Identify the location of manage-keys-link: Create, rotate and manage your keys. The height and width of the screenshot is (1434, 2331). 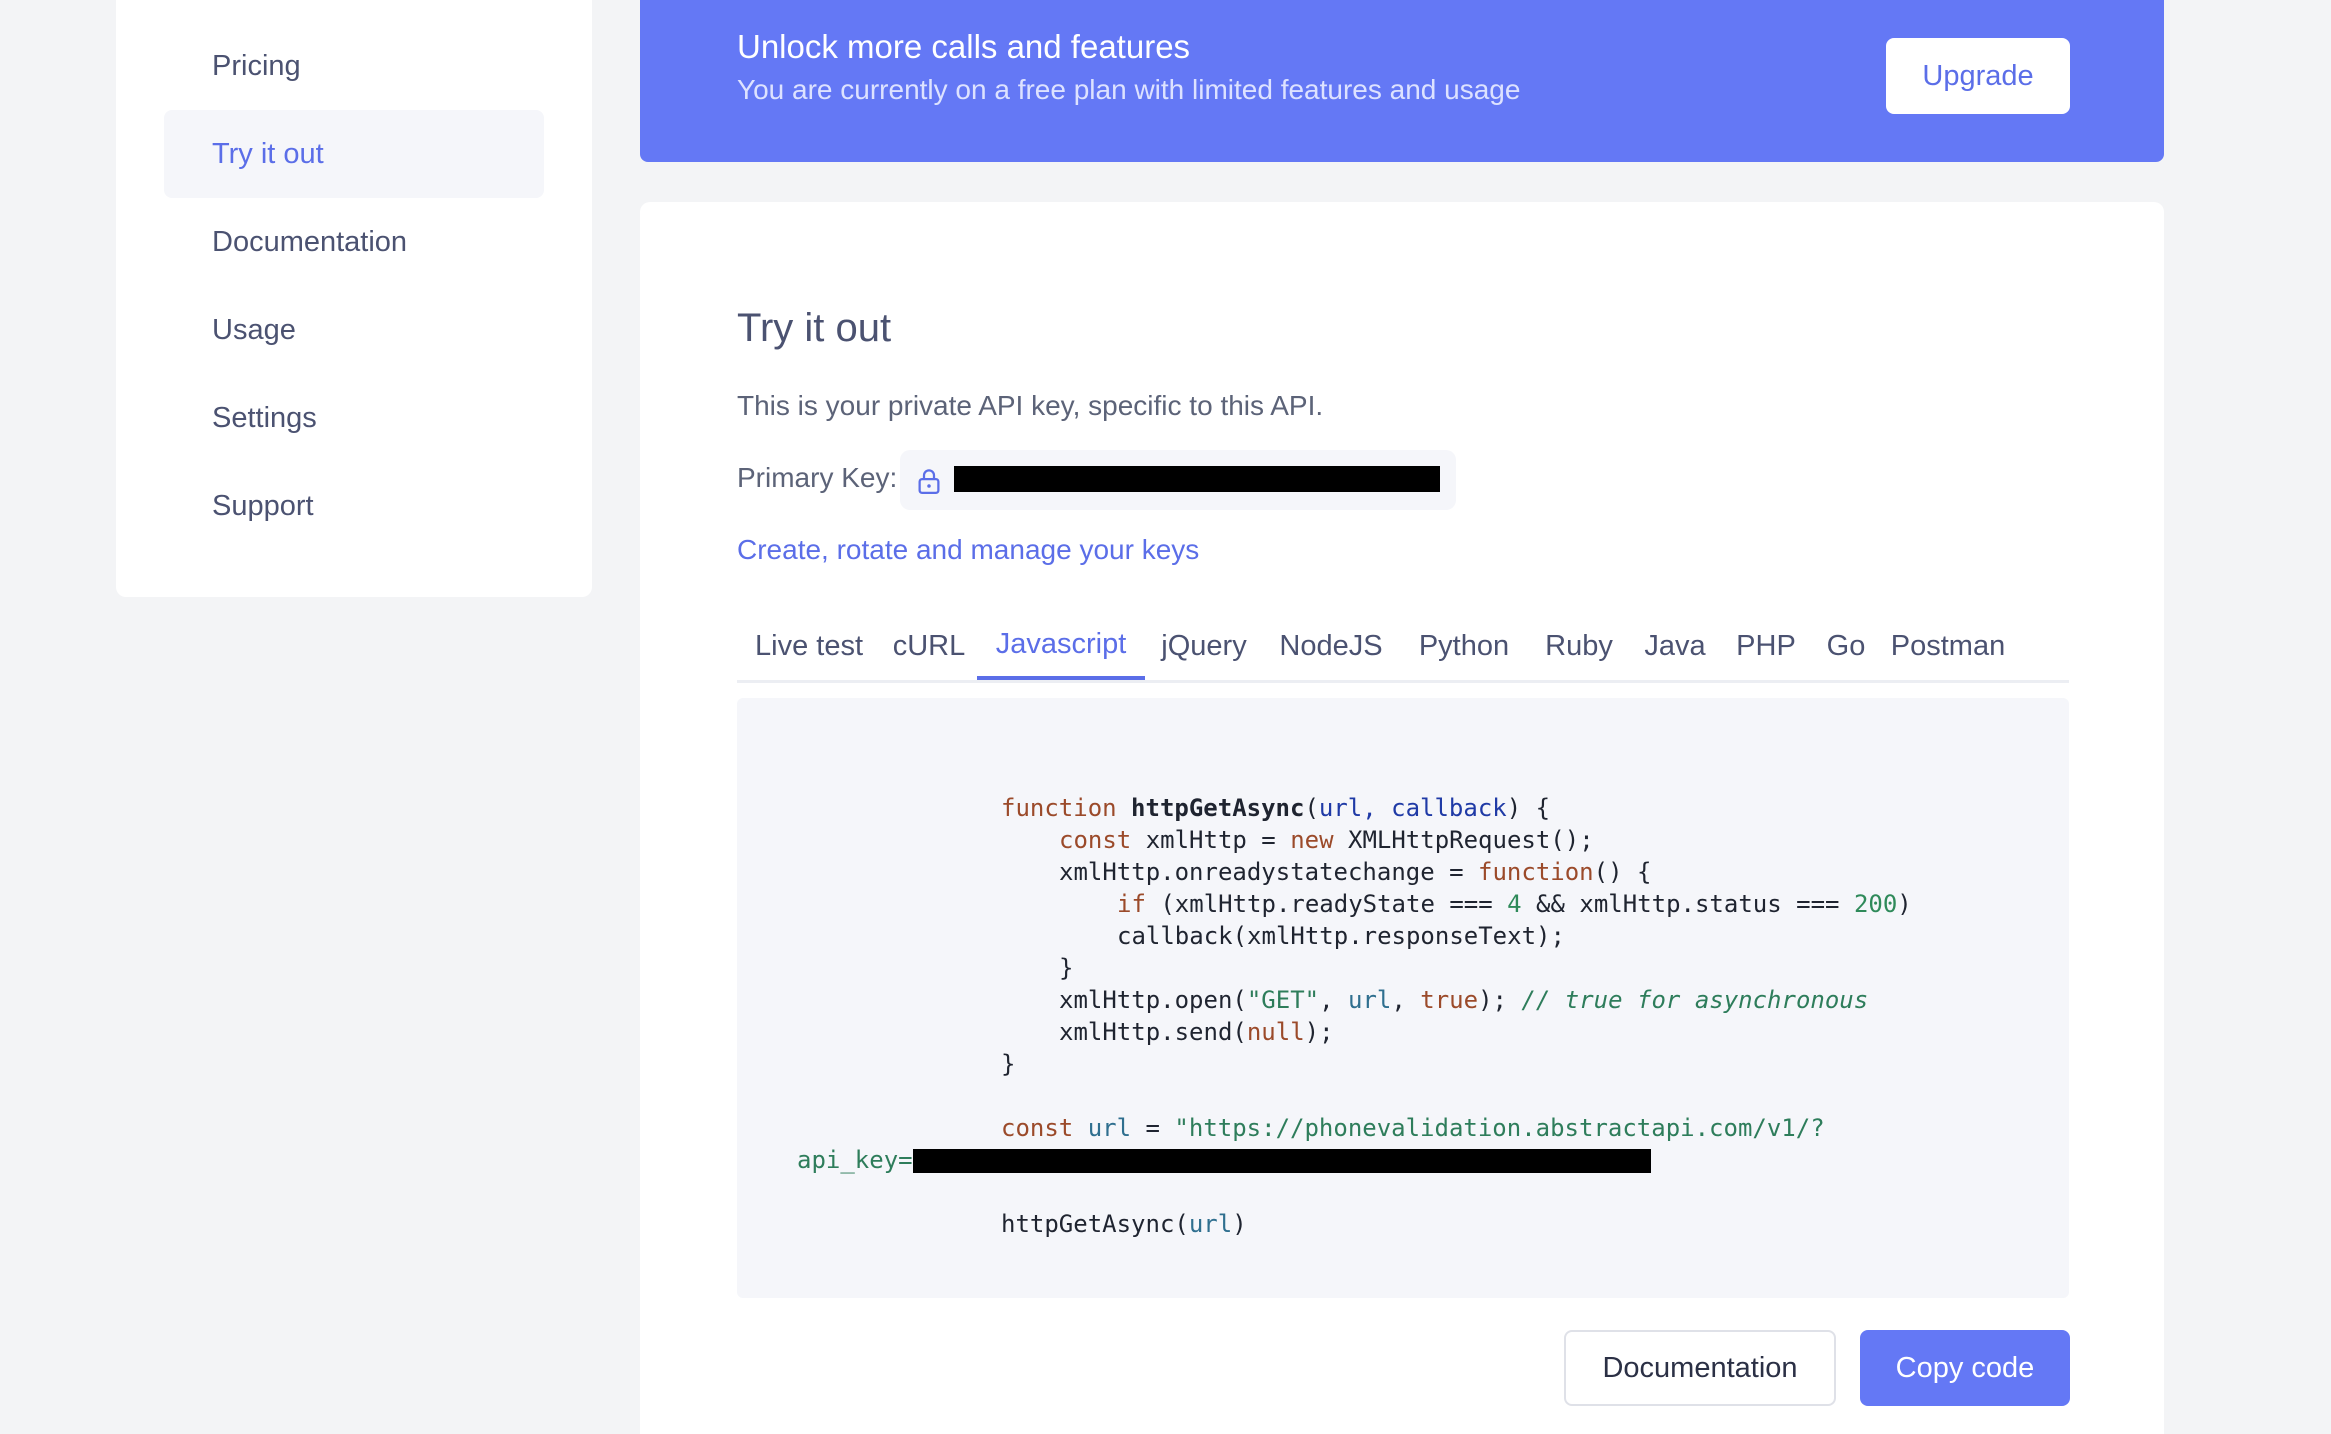
(968, 550).